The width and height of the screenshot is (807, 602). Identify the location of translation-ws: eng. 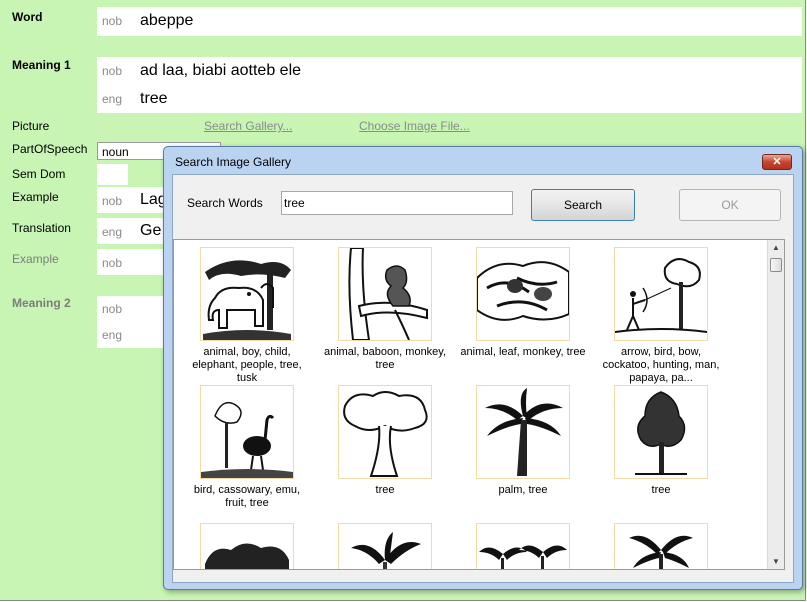
(112, 232).